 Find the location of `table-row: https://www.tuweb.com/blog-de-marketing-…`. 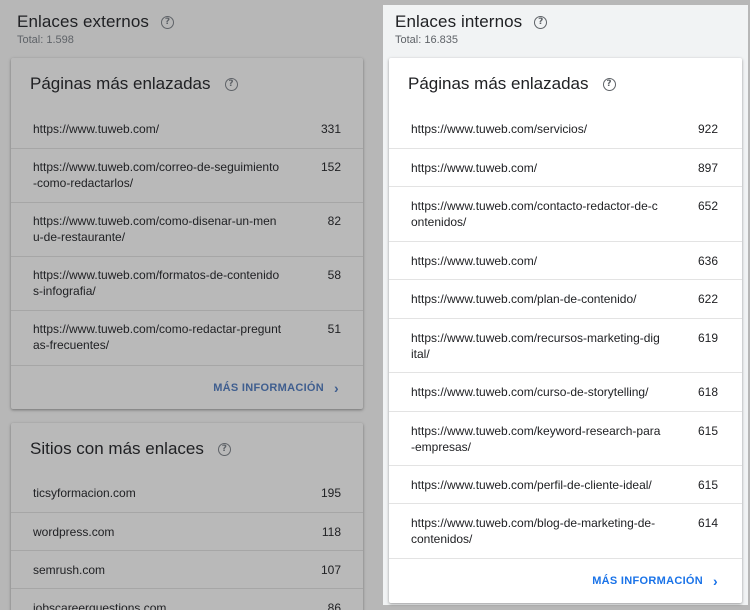

table-row: https://www.tuweb.com/blog-de-marketing-… is located at coordinates (565, 530).